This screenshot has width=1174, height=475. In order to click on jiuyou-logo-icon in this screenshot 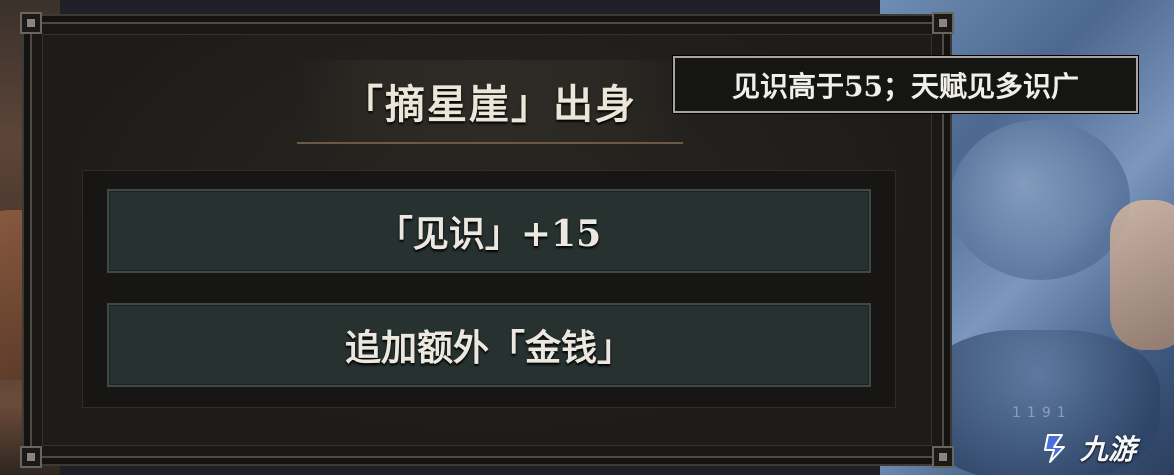, I will do `click(1057, 448)`.